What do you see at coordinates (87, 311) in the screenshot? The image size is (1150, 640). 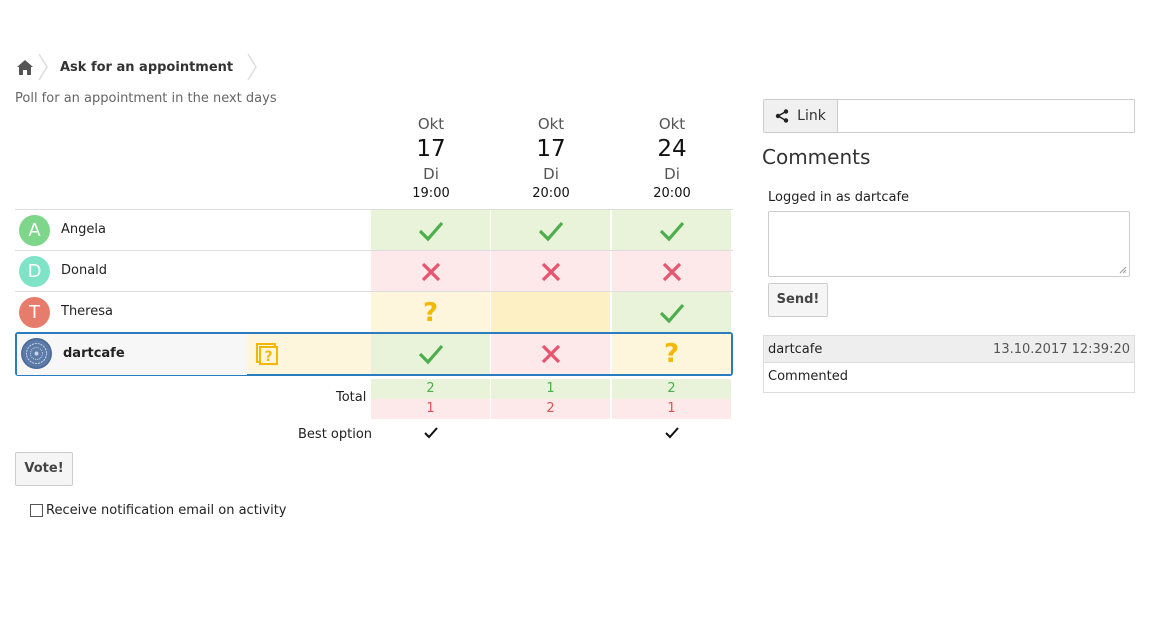 I see `participant-name: Theresa` at bounding box center [87, 311].